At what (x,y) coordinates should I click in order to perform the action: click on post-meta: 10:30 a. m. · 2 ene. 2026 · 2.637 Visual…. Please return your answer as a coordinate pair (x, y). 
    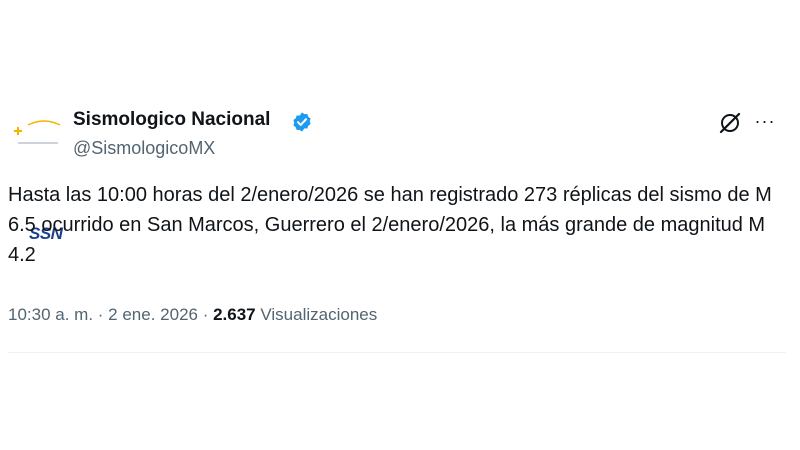
    Looking at the image, I should click on (192, 315).